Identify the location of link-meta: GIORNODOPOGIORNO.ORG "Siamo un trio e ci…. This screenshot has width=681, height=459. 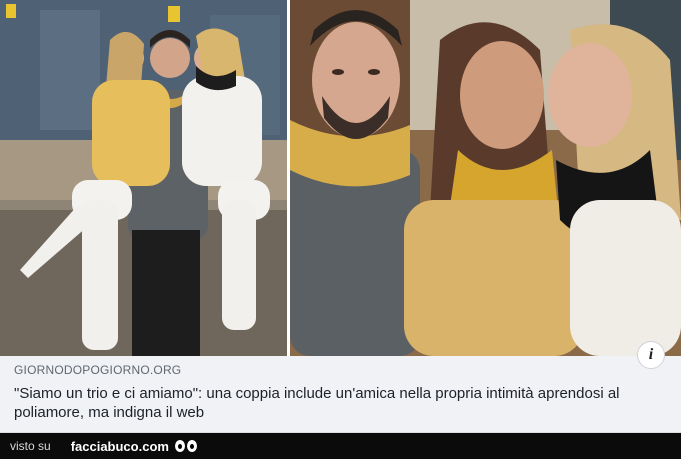
(317, 392).